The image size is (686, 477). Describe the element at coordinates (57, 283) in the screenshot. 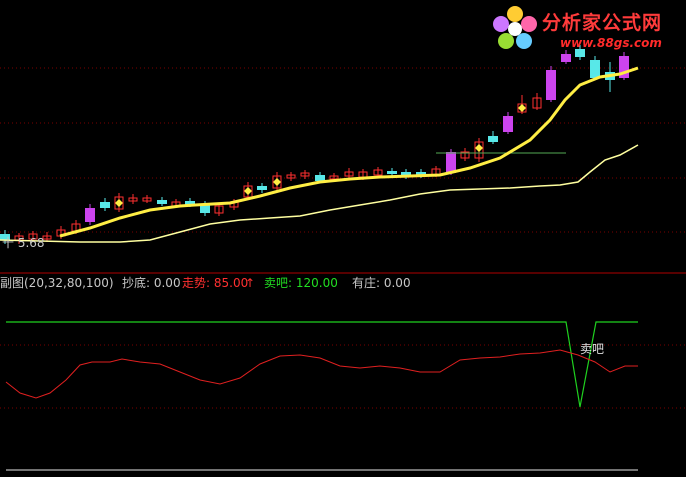

I see `indicator-title: 副图(20,32,80,100)` at that location.